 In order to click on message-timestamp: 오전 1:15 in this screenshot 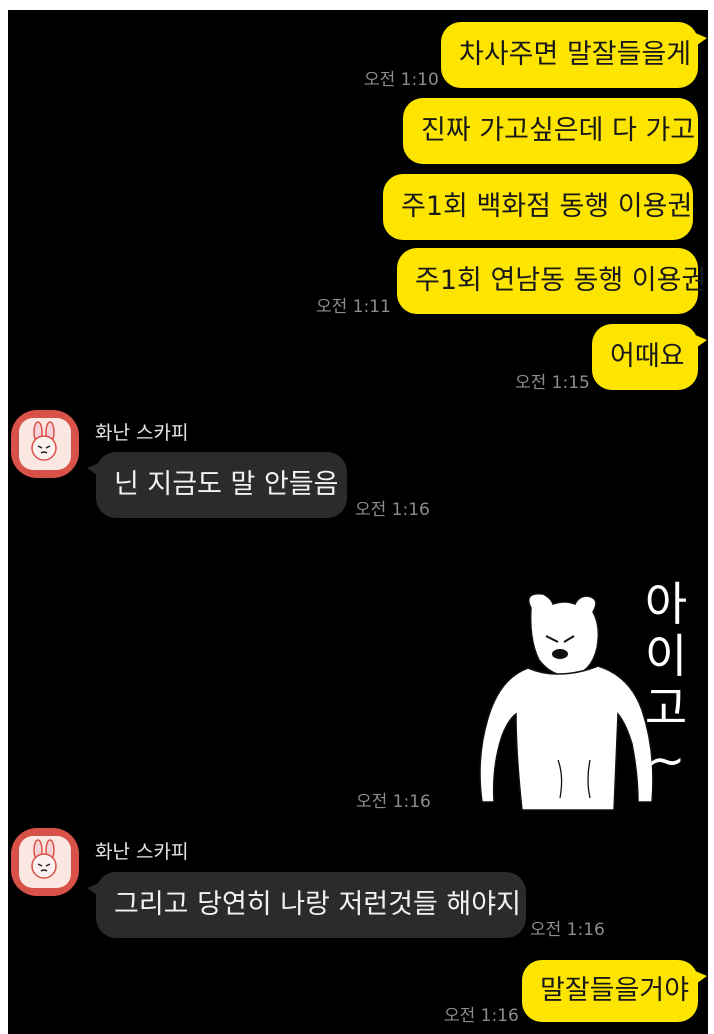, I will do `click(552, 383)`.